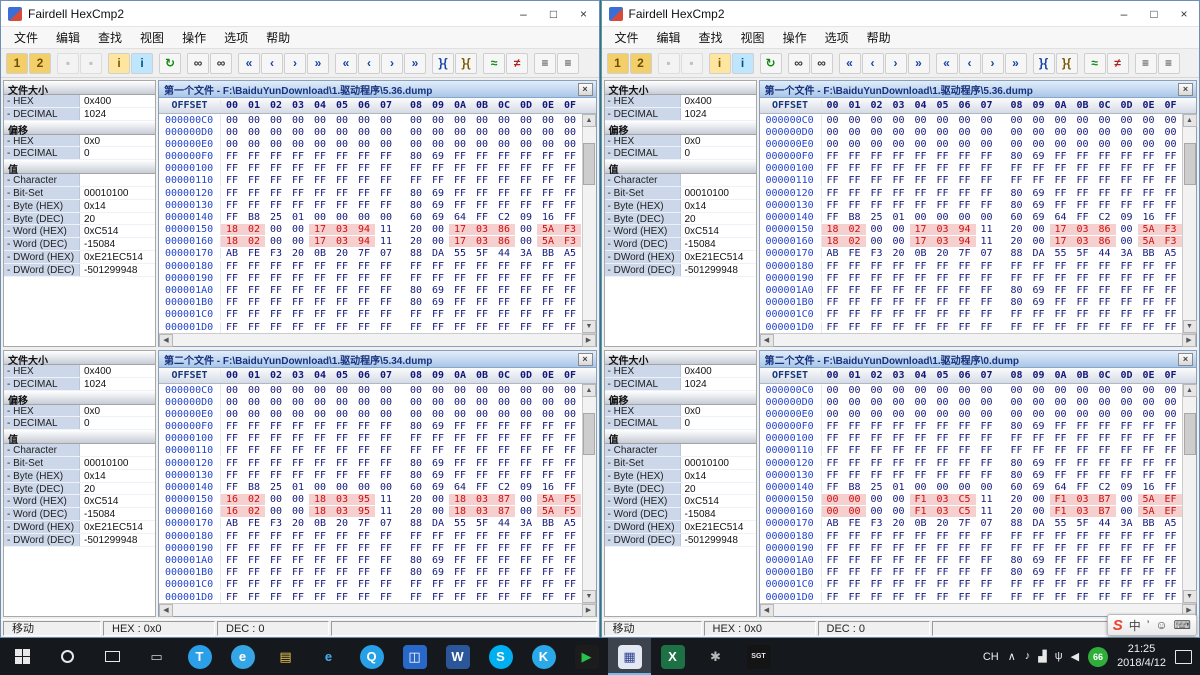 Image resolution: width=1200 pixels, height=675 pixels. Describe the element at coordinates (342, 253) in the screenshot. I see `hex-byte: 20` at that location.